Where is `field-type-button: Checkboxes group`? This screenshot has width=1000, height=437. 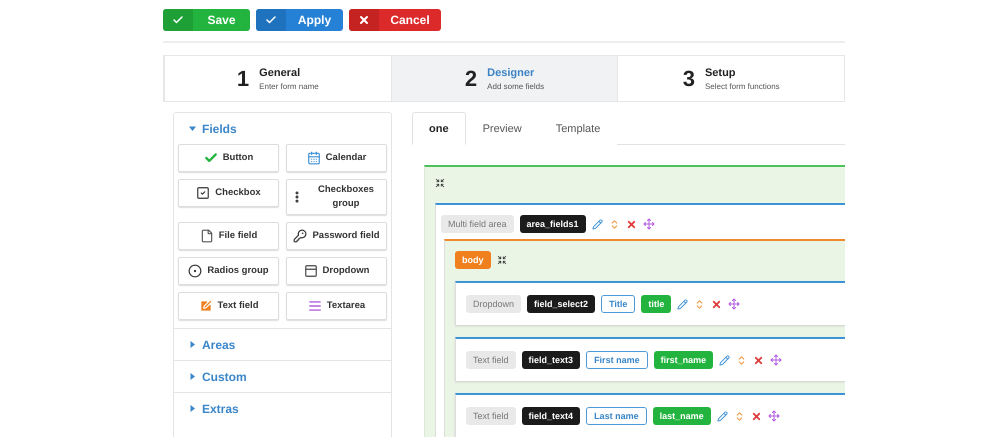 field-type-button: Checkboxes group is located at coordinates (336, 197).